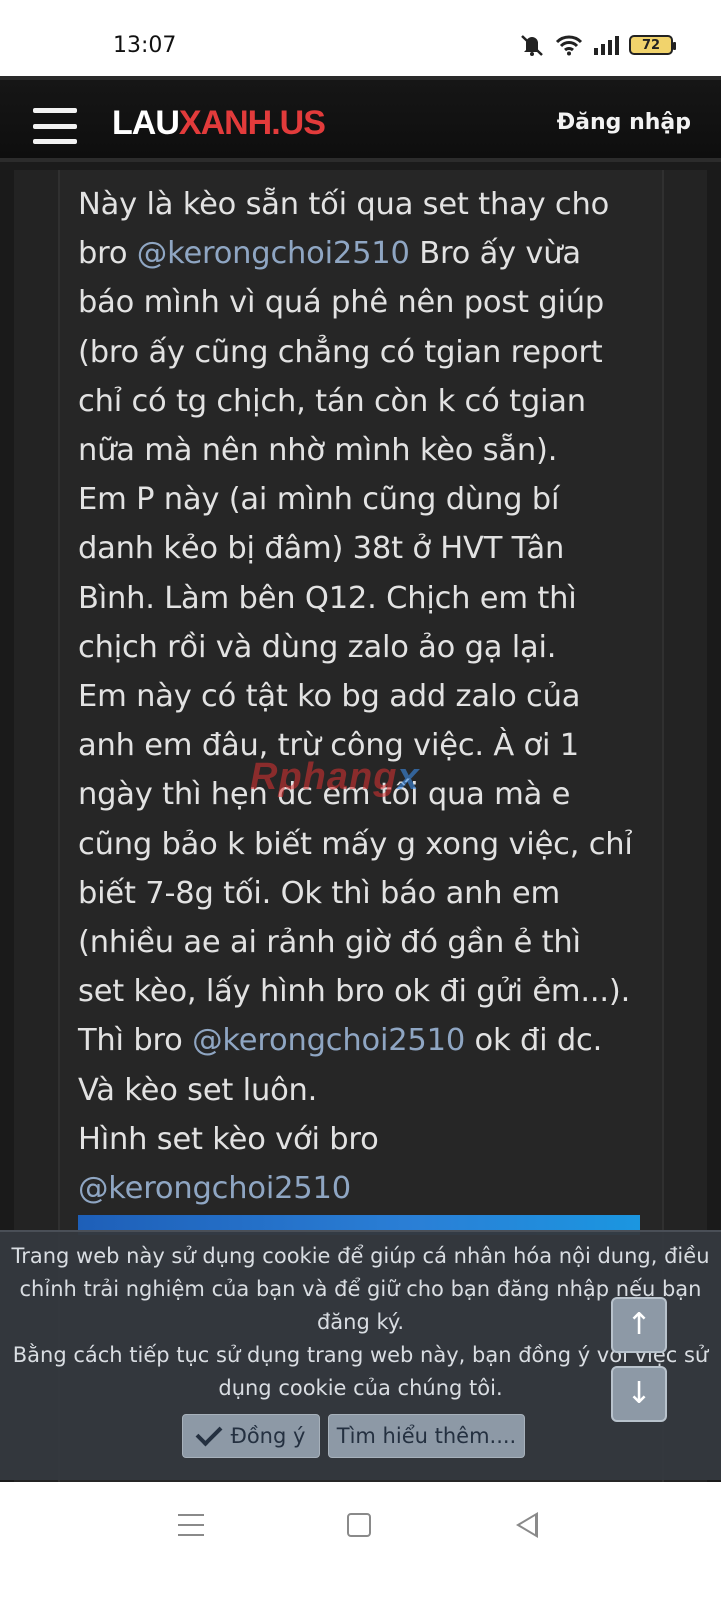  Describe the element at coordinates (319, 500) in the screenshot. I see `post-line-text: Em P này (ai mình cũng dùng bí` at that location.